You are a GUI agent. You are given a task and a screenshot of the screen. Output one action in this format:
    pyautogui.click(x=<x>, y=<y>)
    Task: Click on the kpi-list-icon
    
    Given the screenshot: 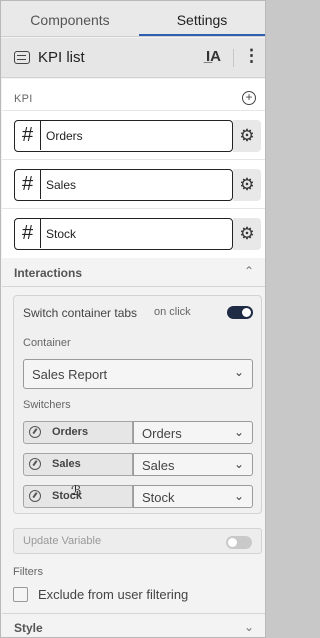 What is the action you would take?
    pyautogui.click(x=22, y=57)
    